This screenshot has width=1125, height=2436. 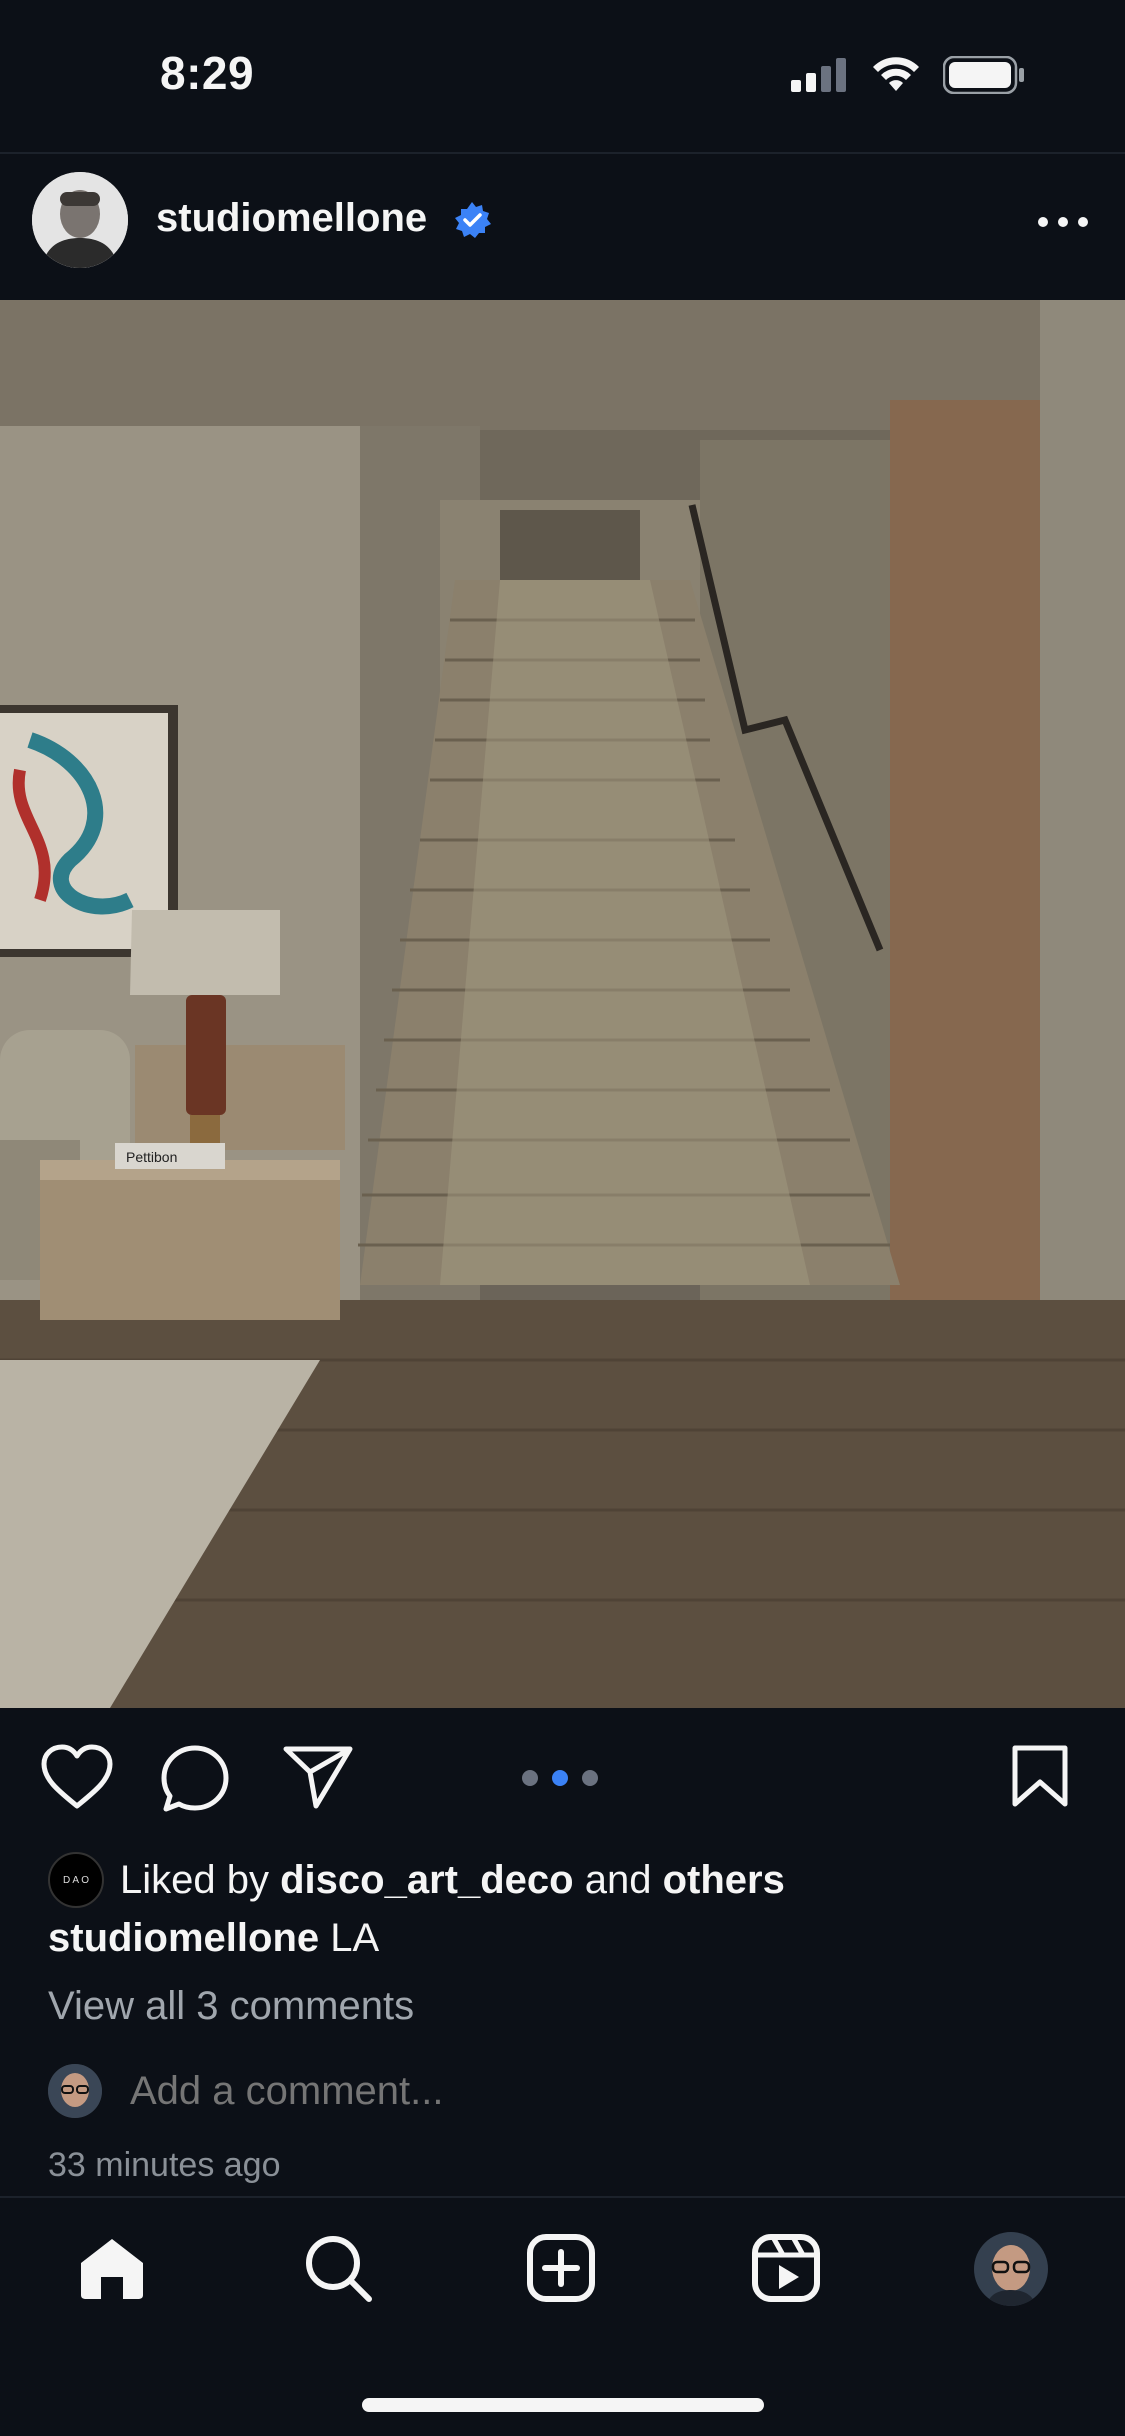 I want to click on post-timestamp: 33 minutes ago, so click(x=164, y=2165).